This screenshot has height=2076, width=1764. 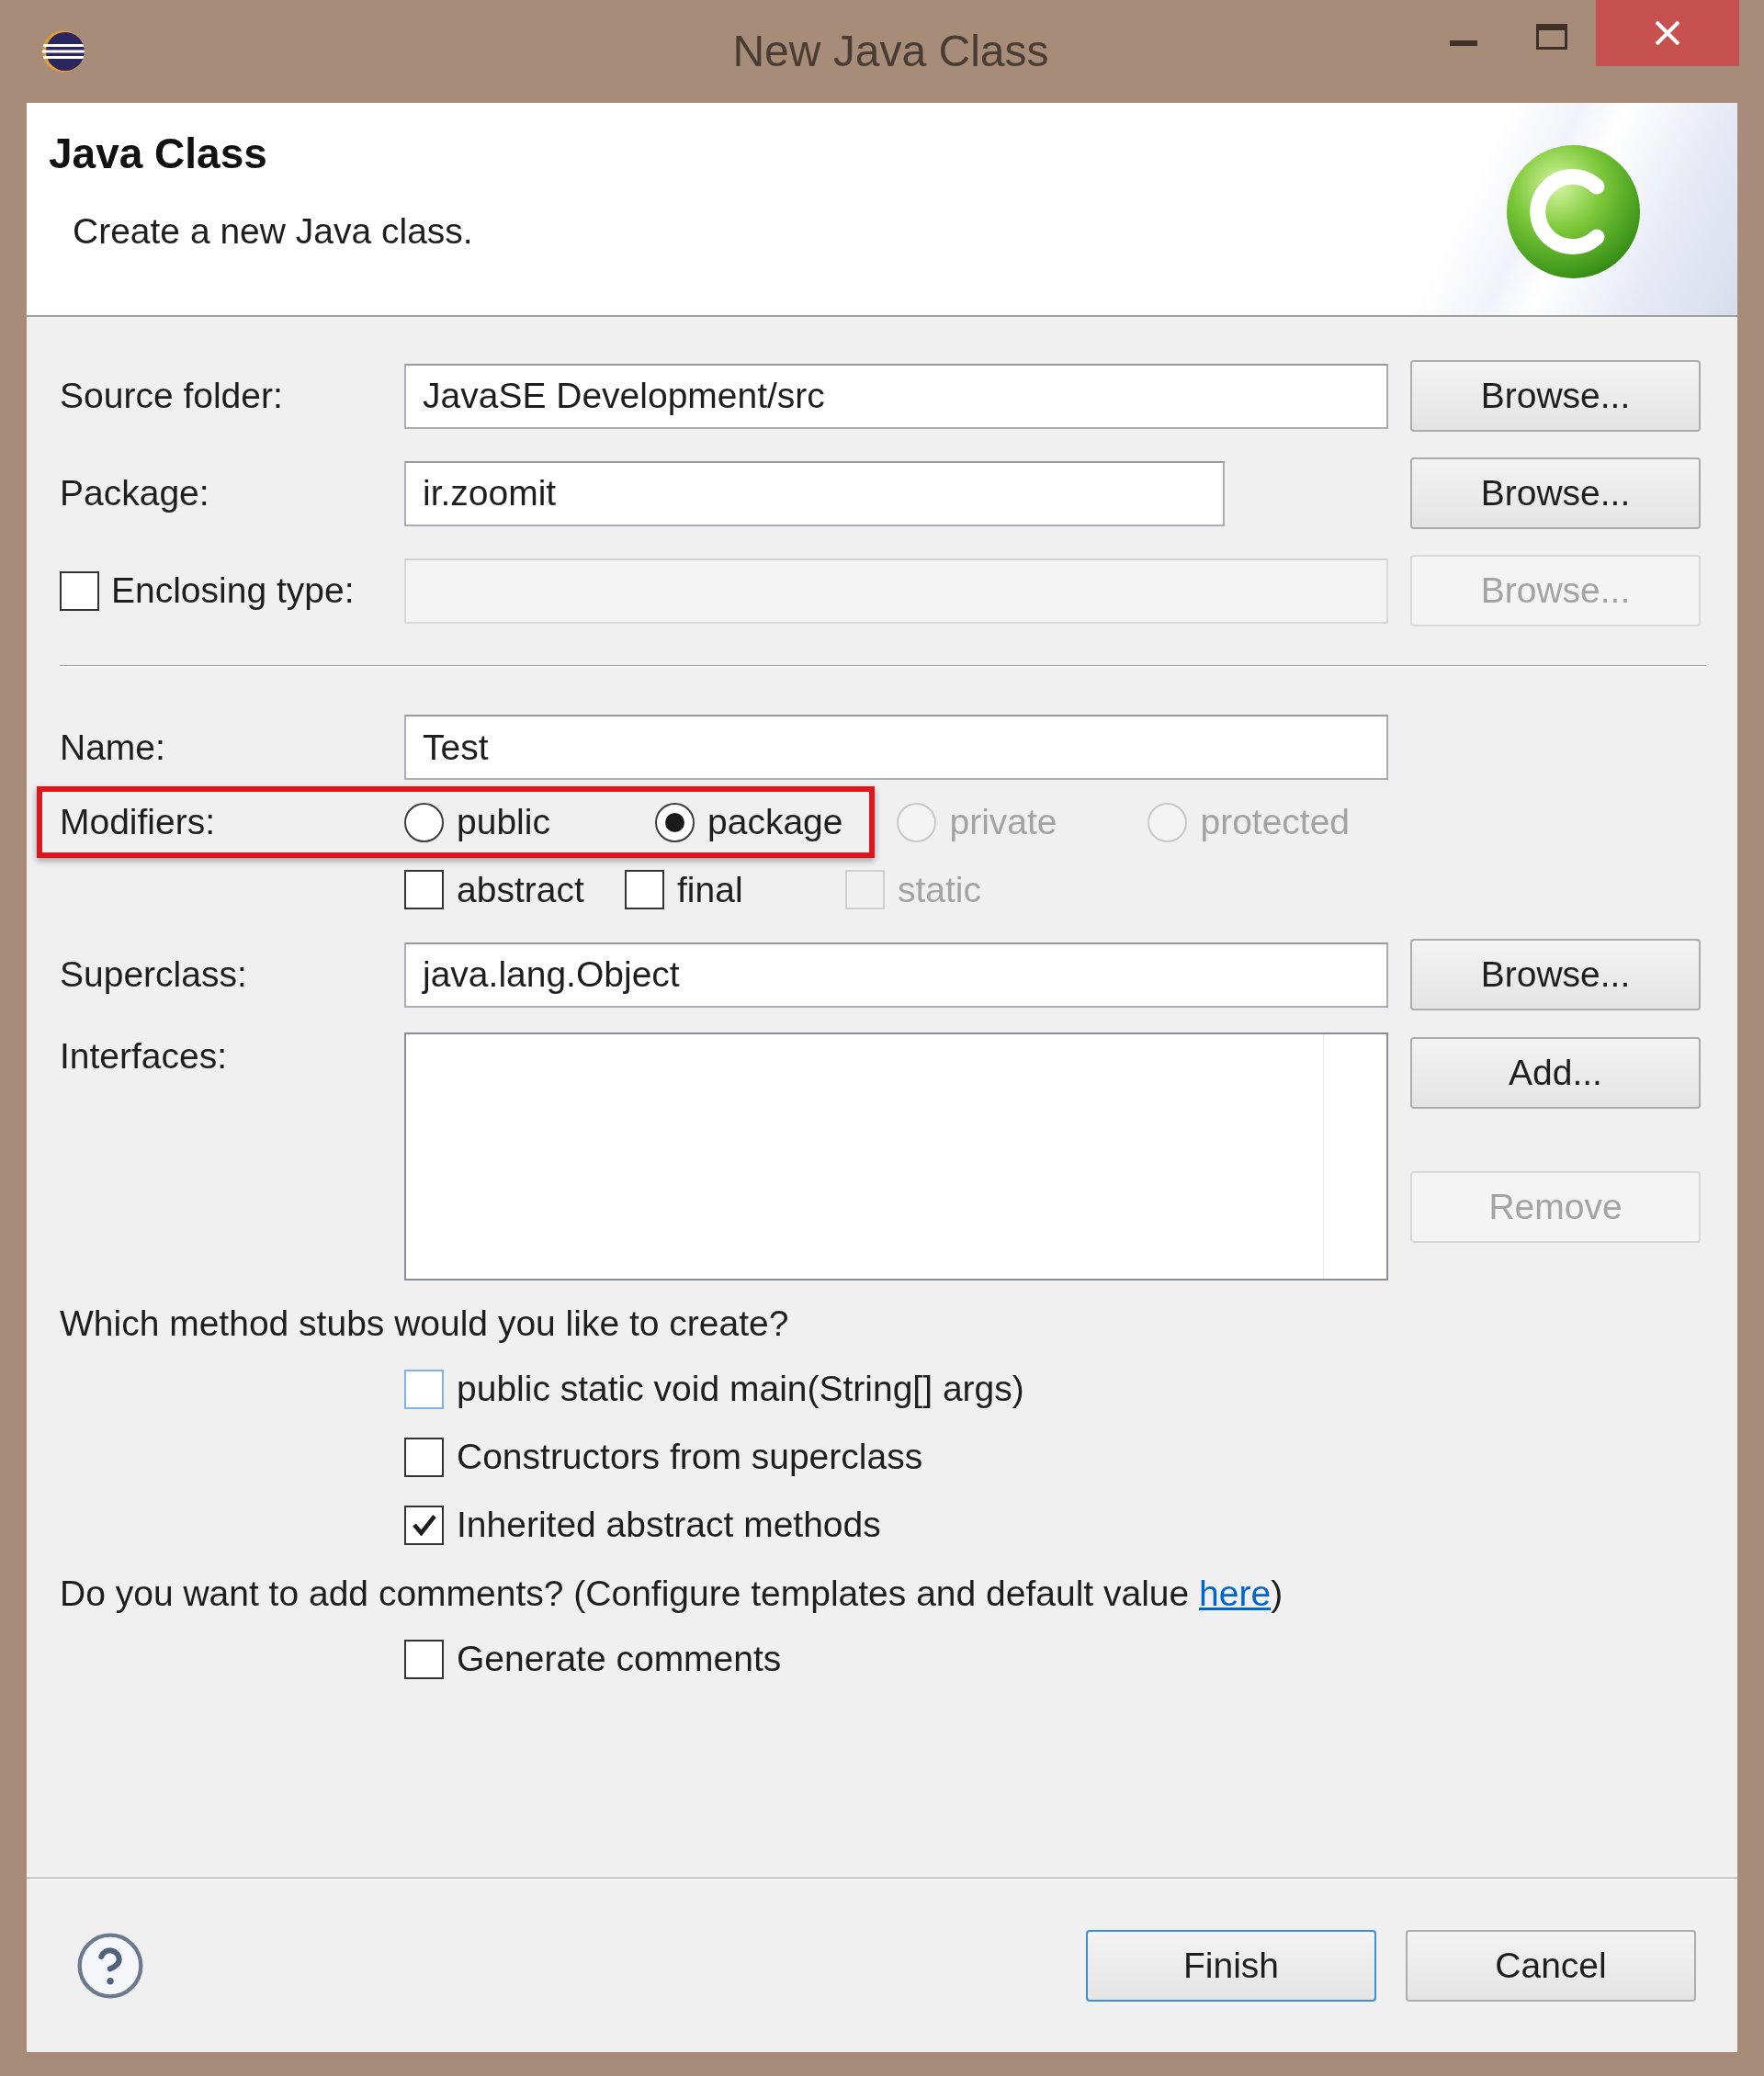 I want to click on package-label: Package:, so click(x=135, y=493).